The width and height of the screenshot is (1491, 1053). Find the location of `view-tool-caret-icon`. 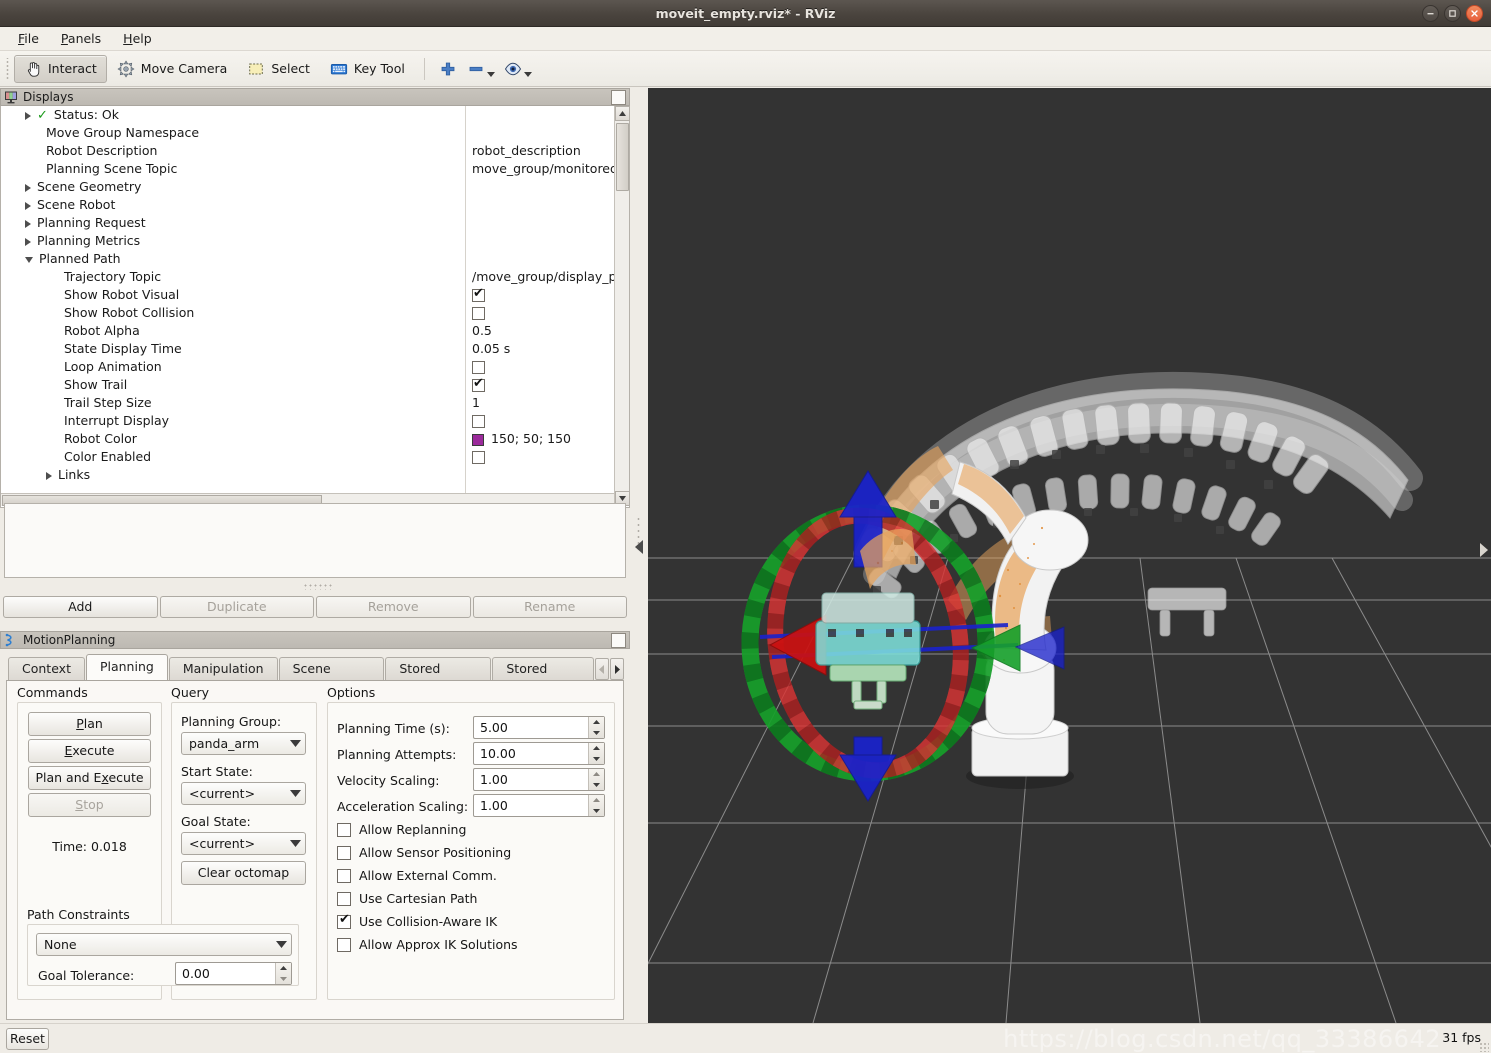

view-tool-caret-icon is located at coordinates (527, 74).